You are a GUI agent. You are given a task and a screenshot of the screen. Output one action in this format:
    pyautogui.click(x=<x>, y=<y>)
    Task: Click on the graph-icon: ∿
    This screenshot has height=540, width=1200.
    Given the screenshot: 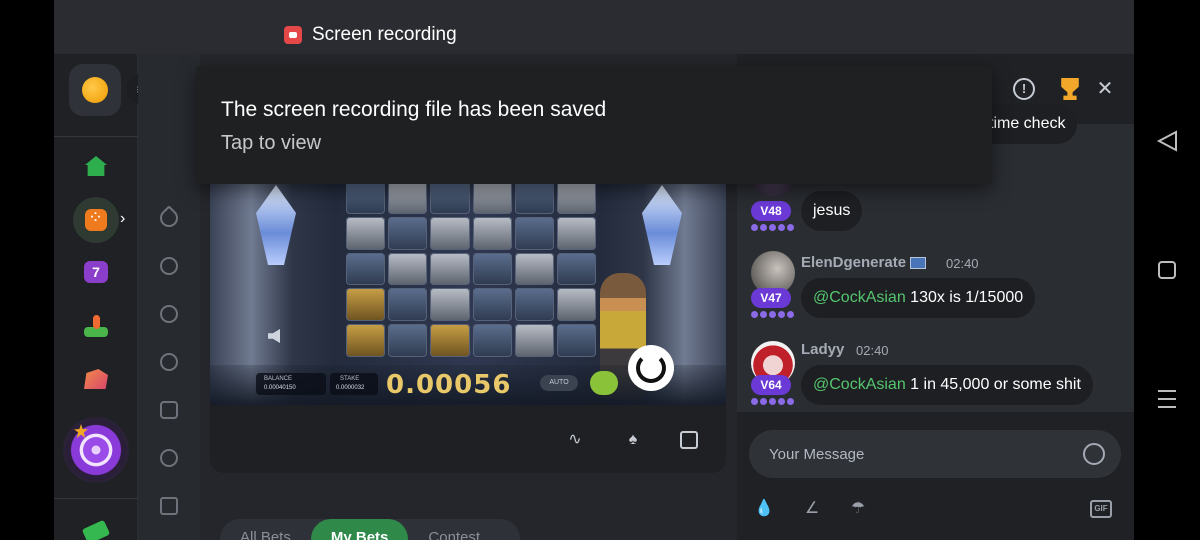 What is the action you would take?
    pyautogui.click(x=575, y=440)
    